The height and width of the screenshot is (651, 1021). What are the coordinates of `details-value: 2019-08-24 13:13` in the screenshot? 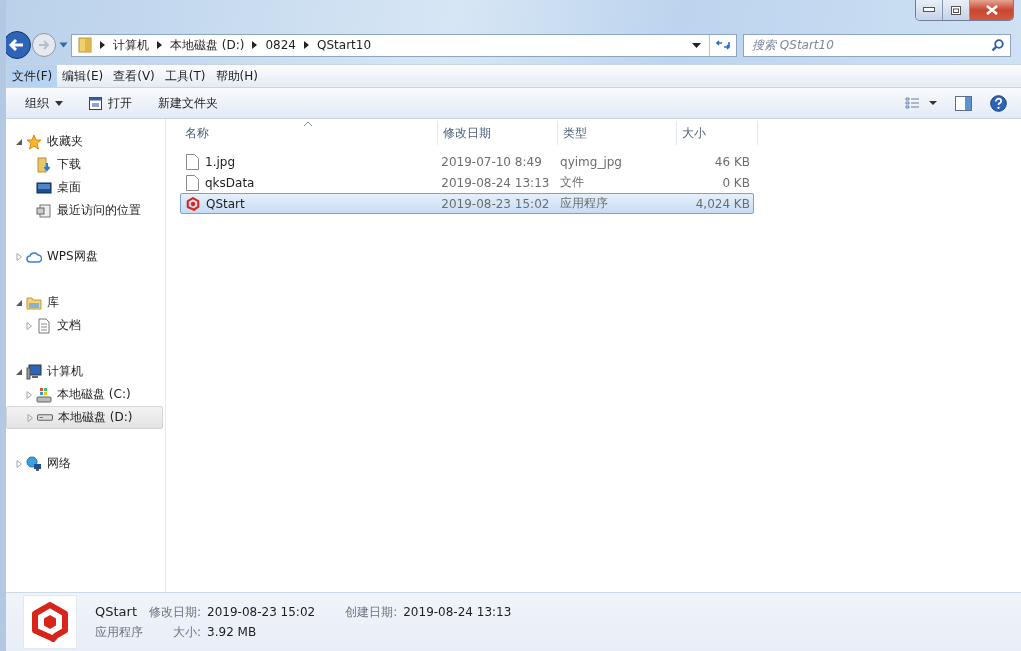 It's located at (457, 611).